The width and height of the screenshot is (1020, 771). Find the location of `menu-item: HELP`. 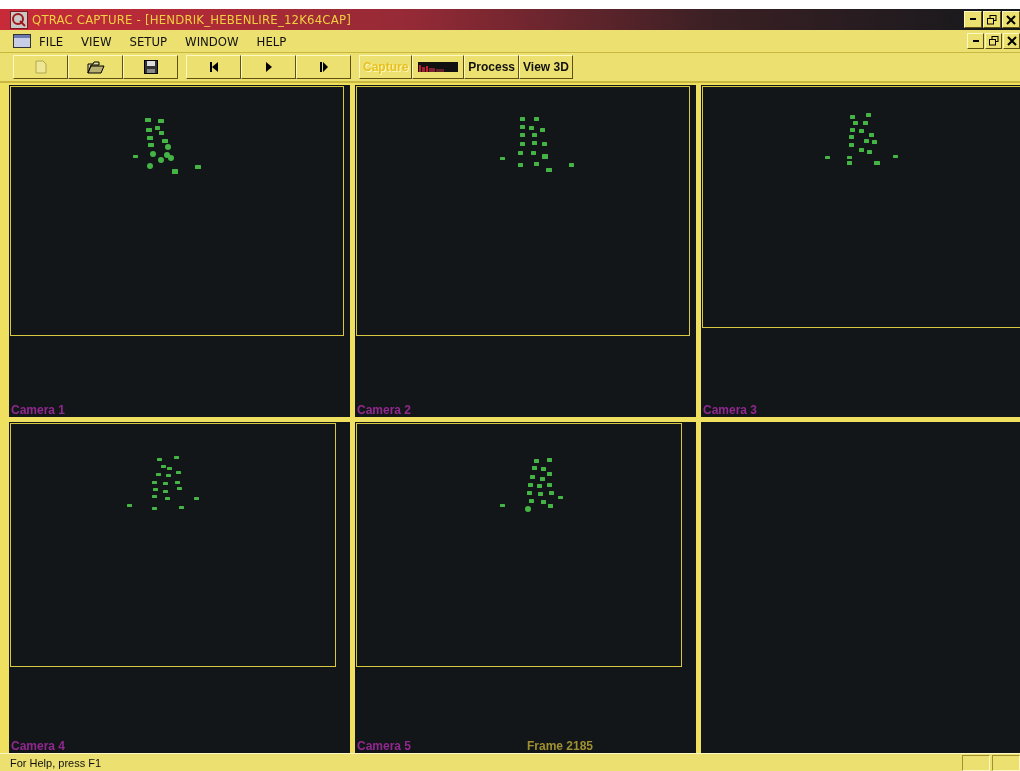

menu-item: HELP is located at coordinates (271, 41).